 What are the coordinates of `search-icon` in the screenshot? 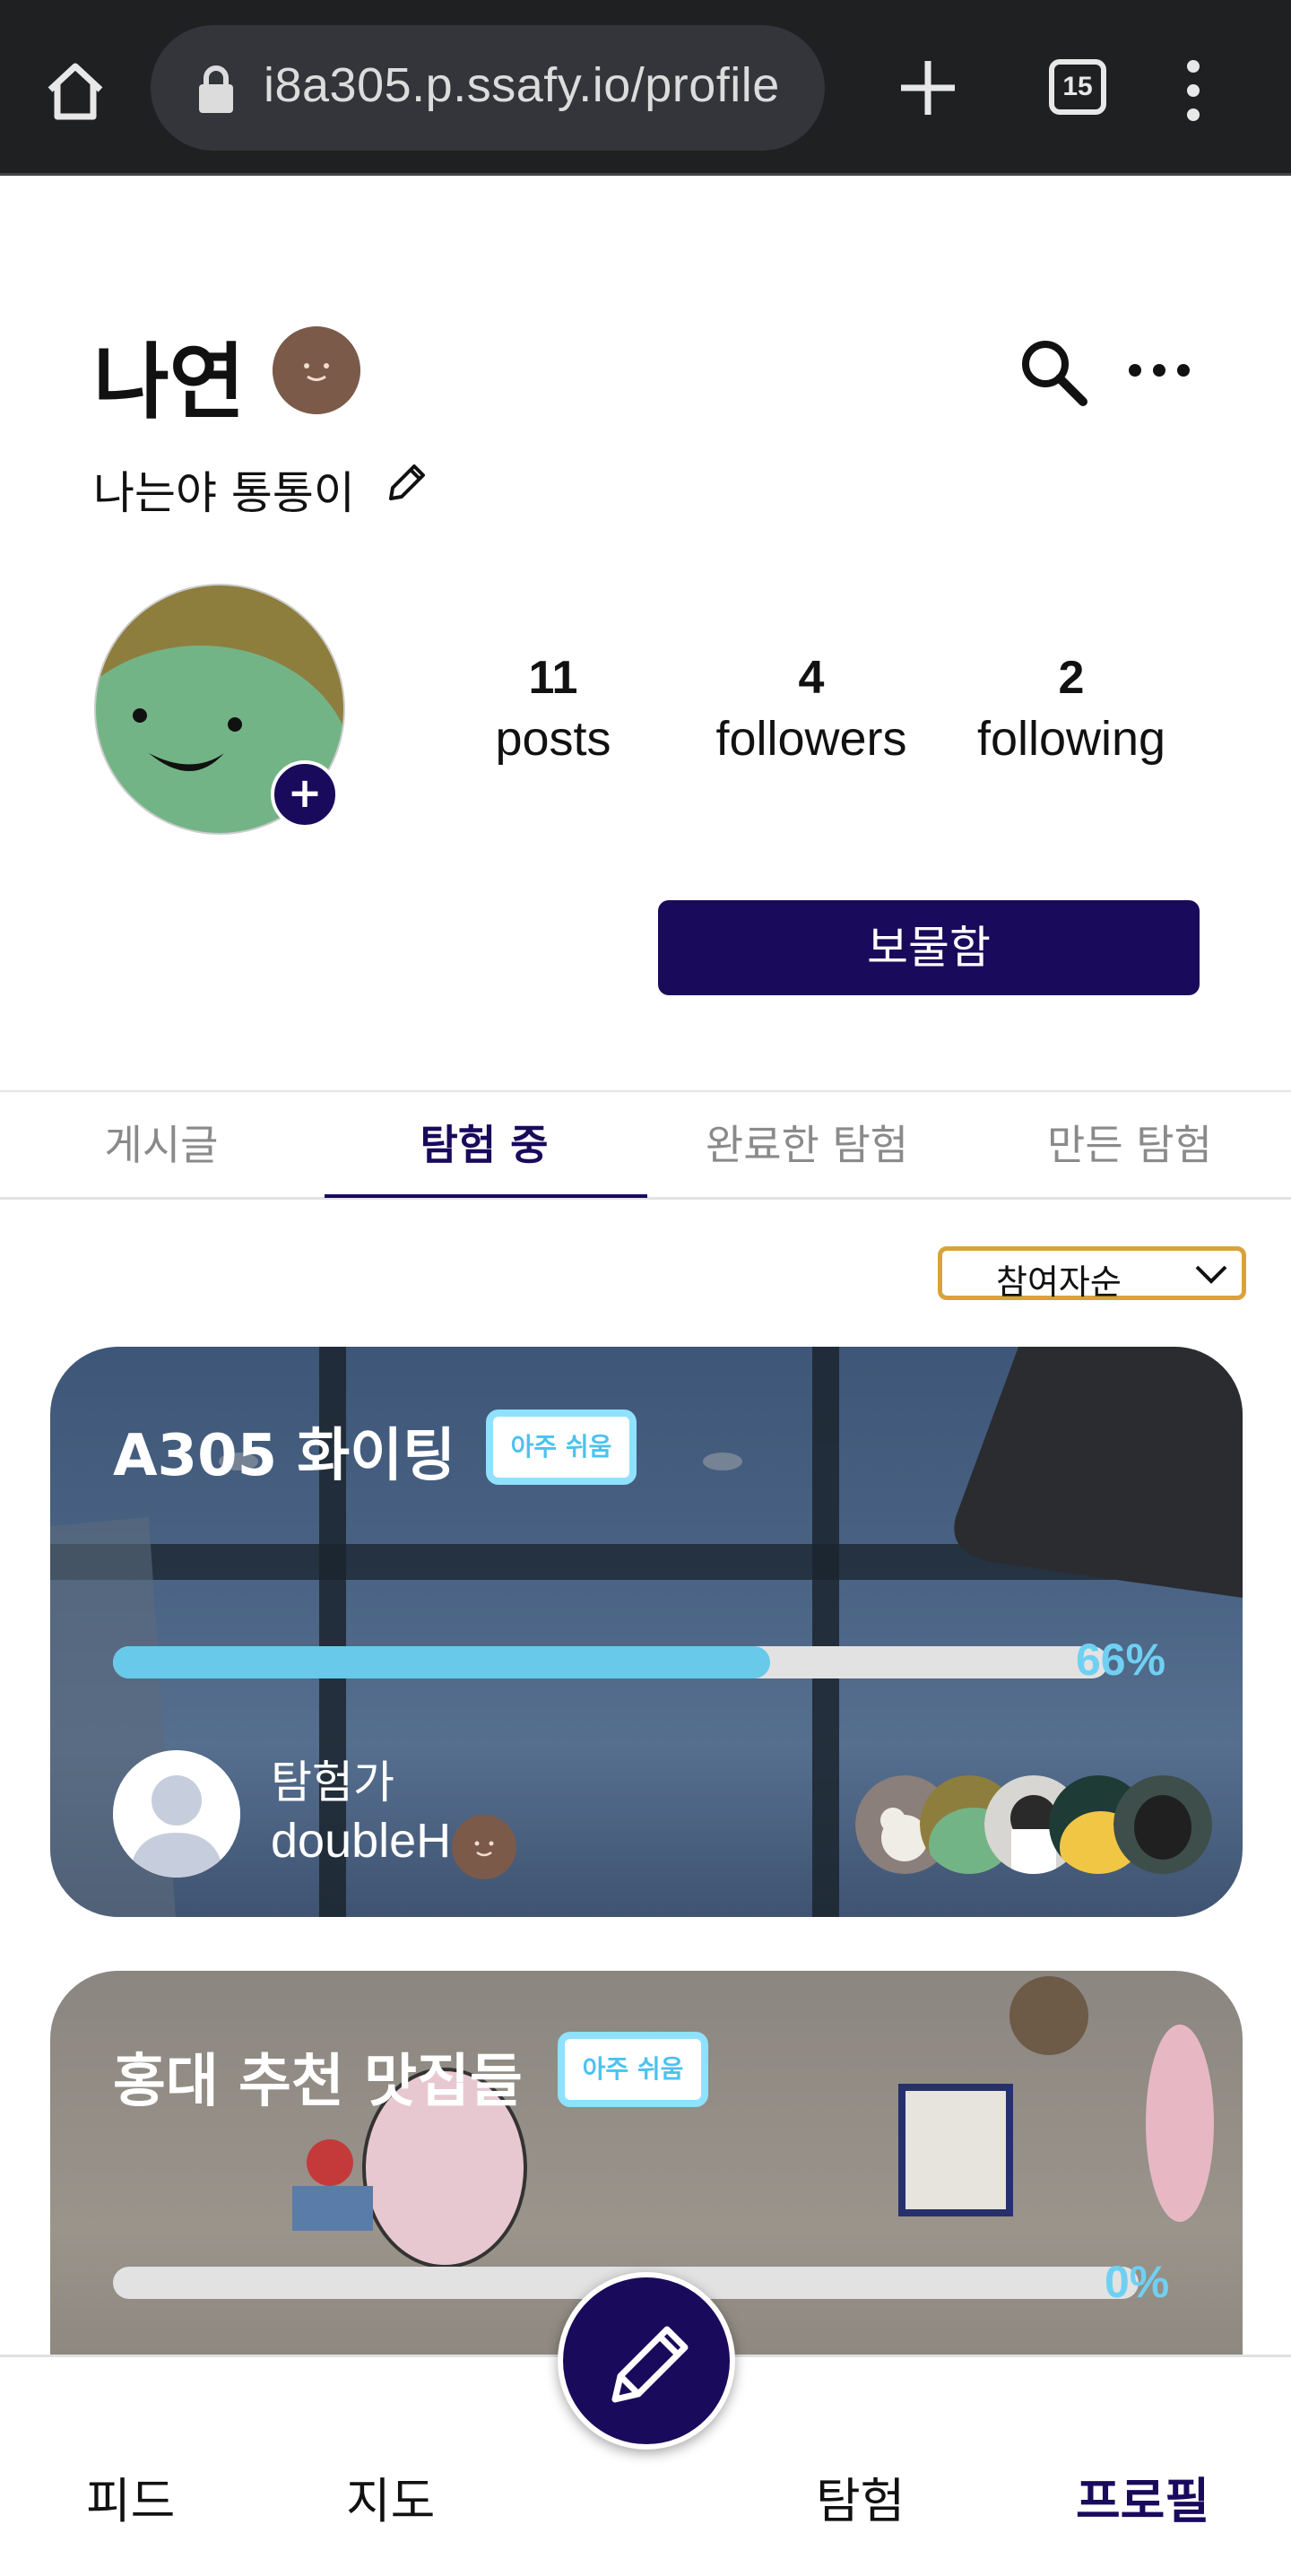 It's located at (1053, 372).